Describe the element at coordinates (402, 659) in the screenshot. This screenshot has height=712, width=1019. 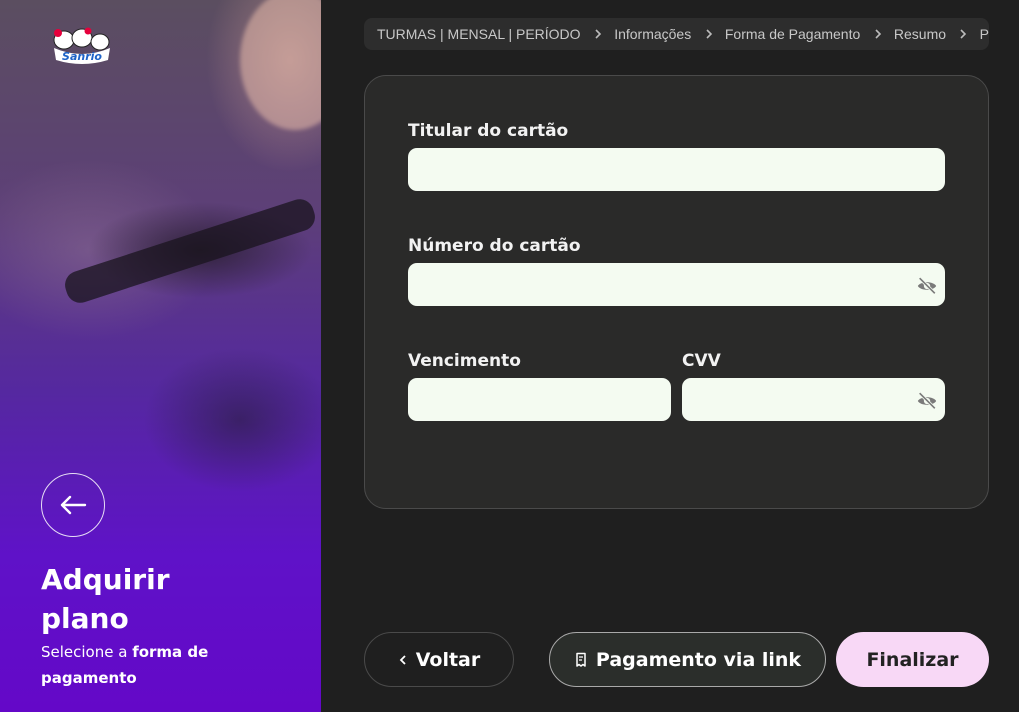
I see `chevron-left-icon` at that location.